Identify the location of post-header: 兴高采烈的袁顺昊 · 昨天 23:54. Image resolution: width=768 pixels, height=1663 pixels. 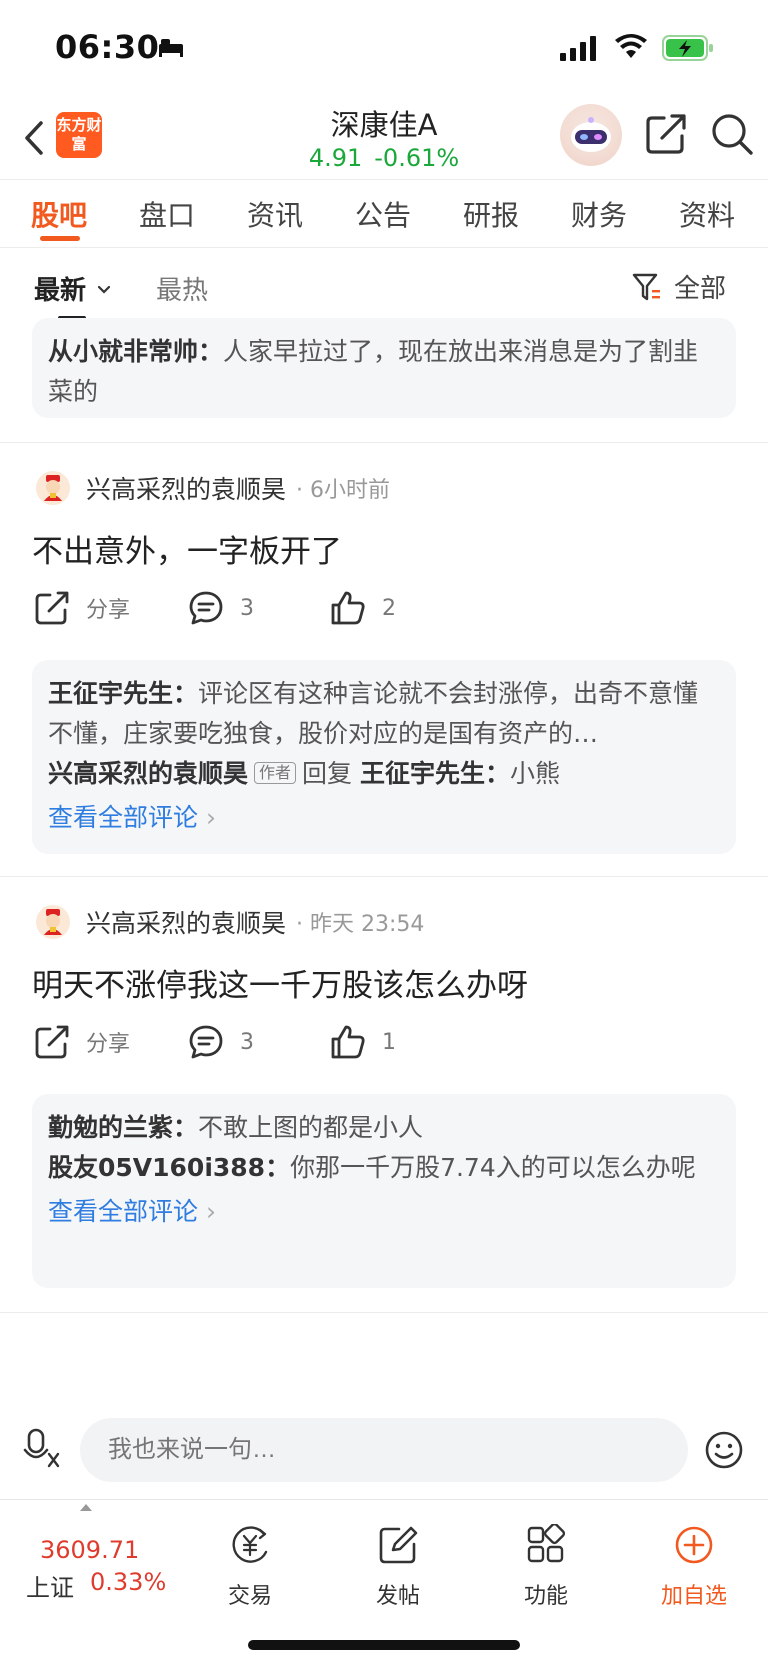
(230, 922).